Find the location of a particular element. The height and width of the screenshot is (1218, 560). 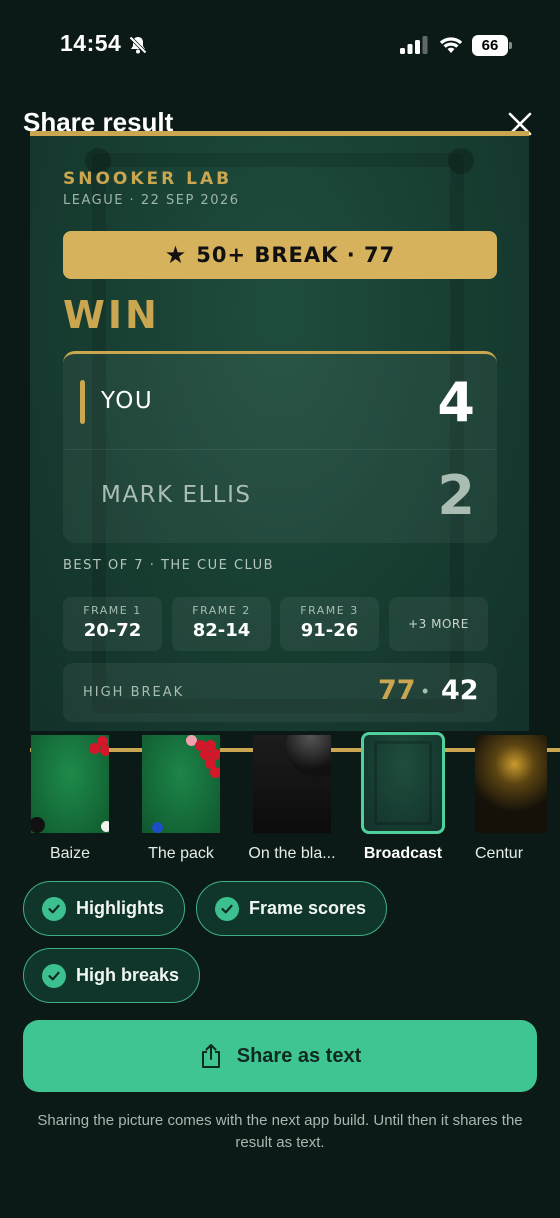

more-frames-box: +3 MORE is located at coordinates (438, 624).